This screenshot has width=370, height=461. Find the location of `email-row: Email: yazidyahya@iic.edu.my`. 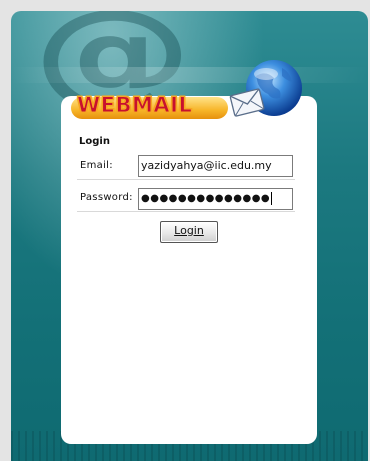

email-row: Email: yazidyahya@iic.edu.my is located at coordinates (186, 167).